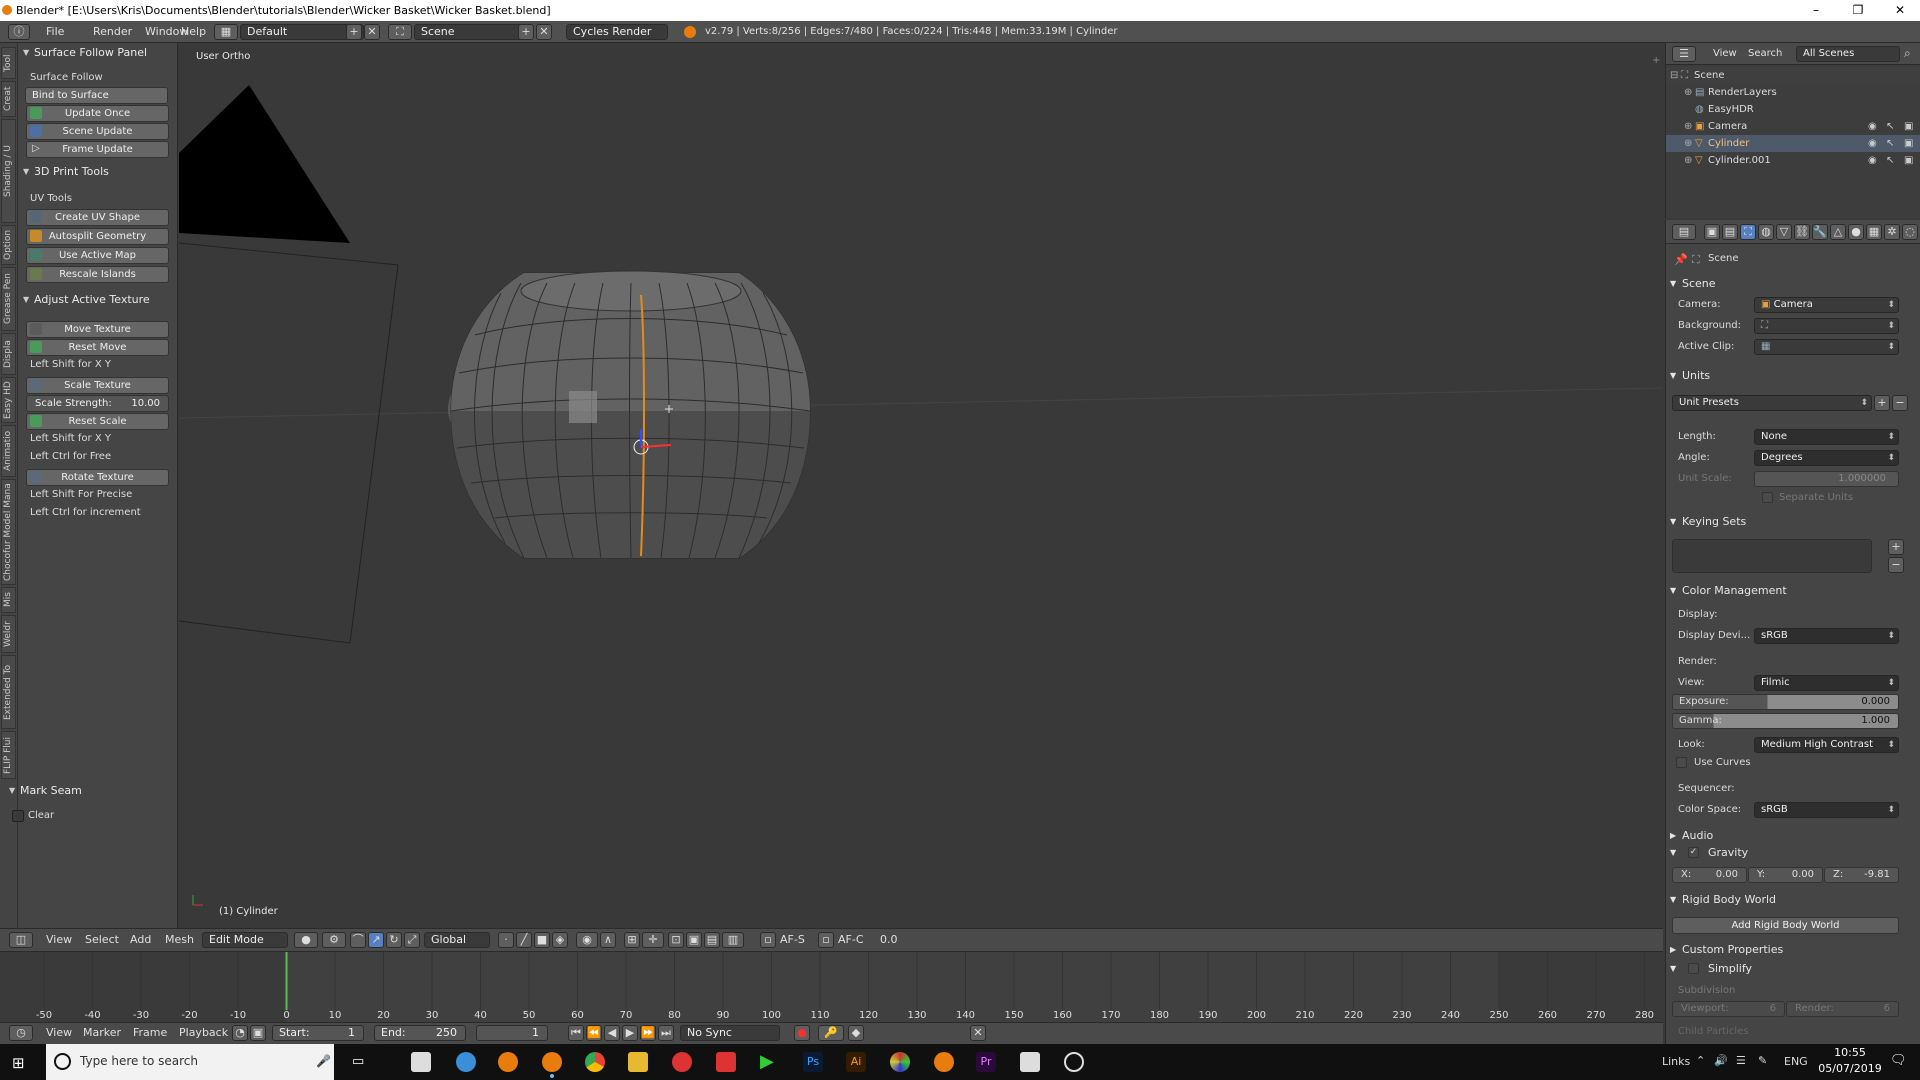 The width and height of the screenshot is (1920, 1080). Describe the element at coordinates (587, 940) in the screenshot. I see `proportional-icon: ◉` at that location.